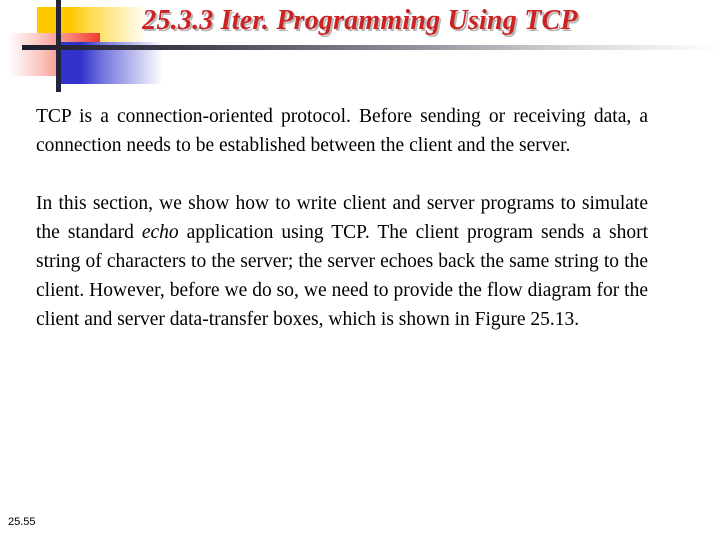 The image size is (720, 540). I want to click on body-paragraph-2-segment-1: echo, so click(160, 232).